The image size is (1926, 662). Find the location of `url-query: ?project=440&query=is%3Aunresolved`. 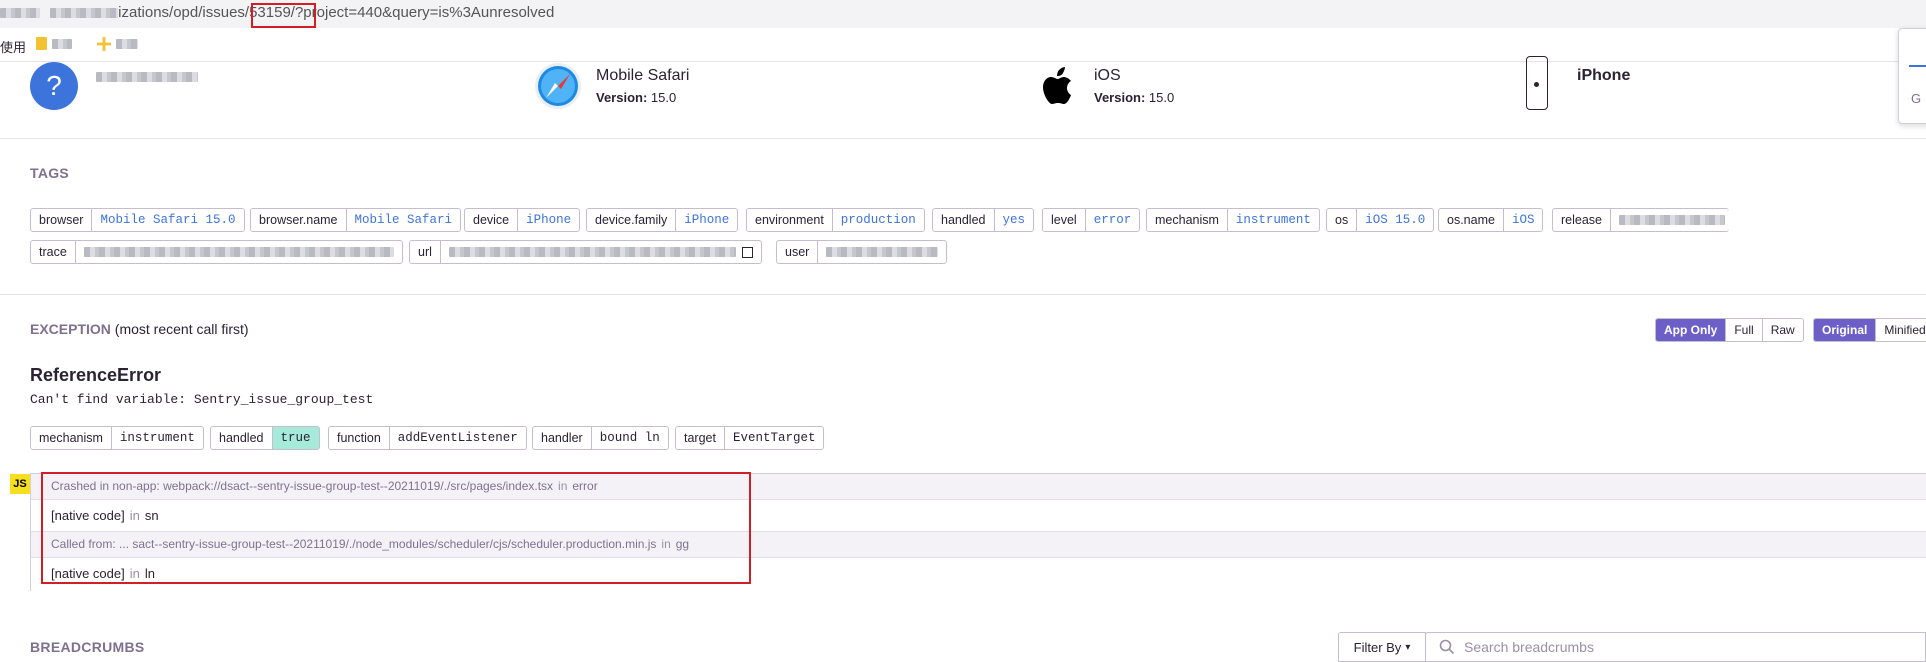

url-query: ?project=440&query=is%3Aunresolved is located at coordinates (424, 12).